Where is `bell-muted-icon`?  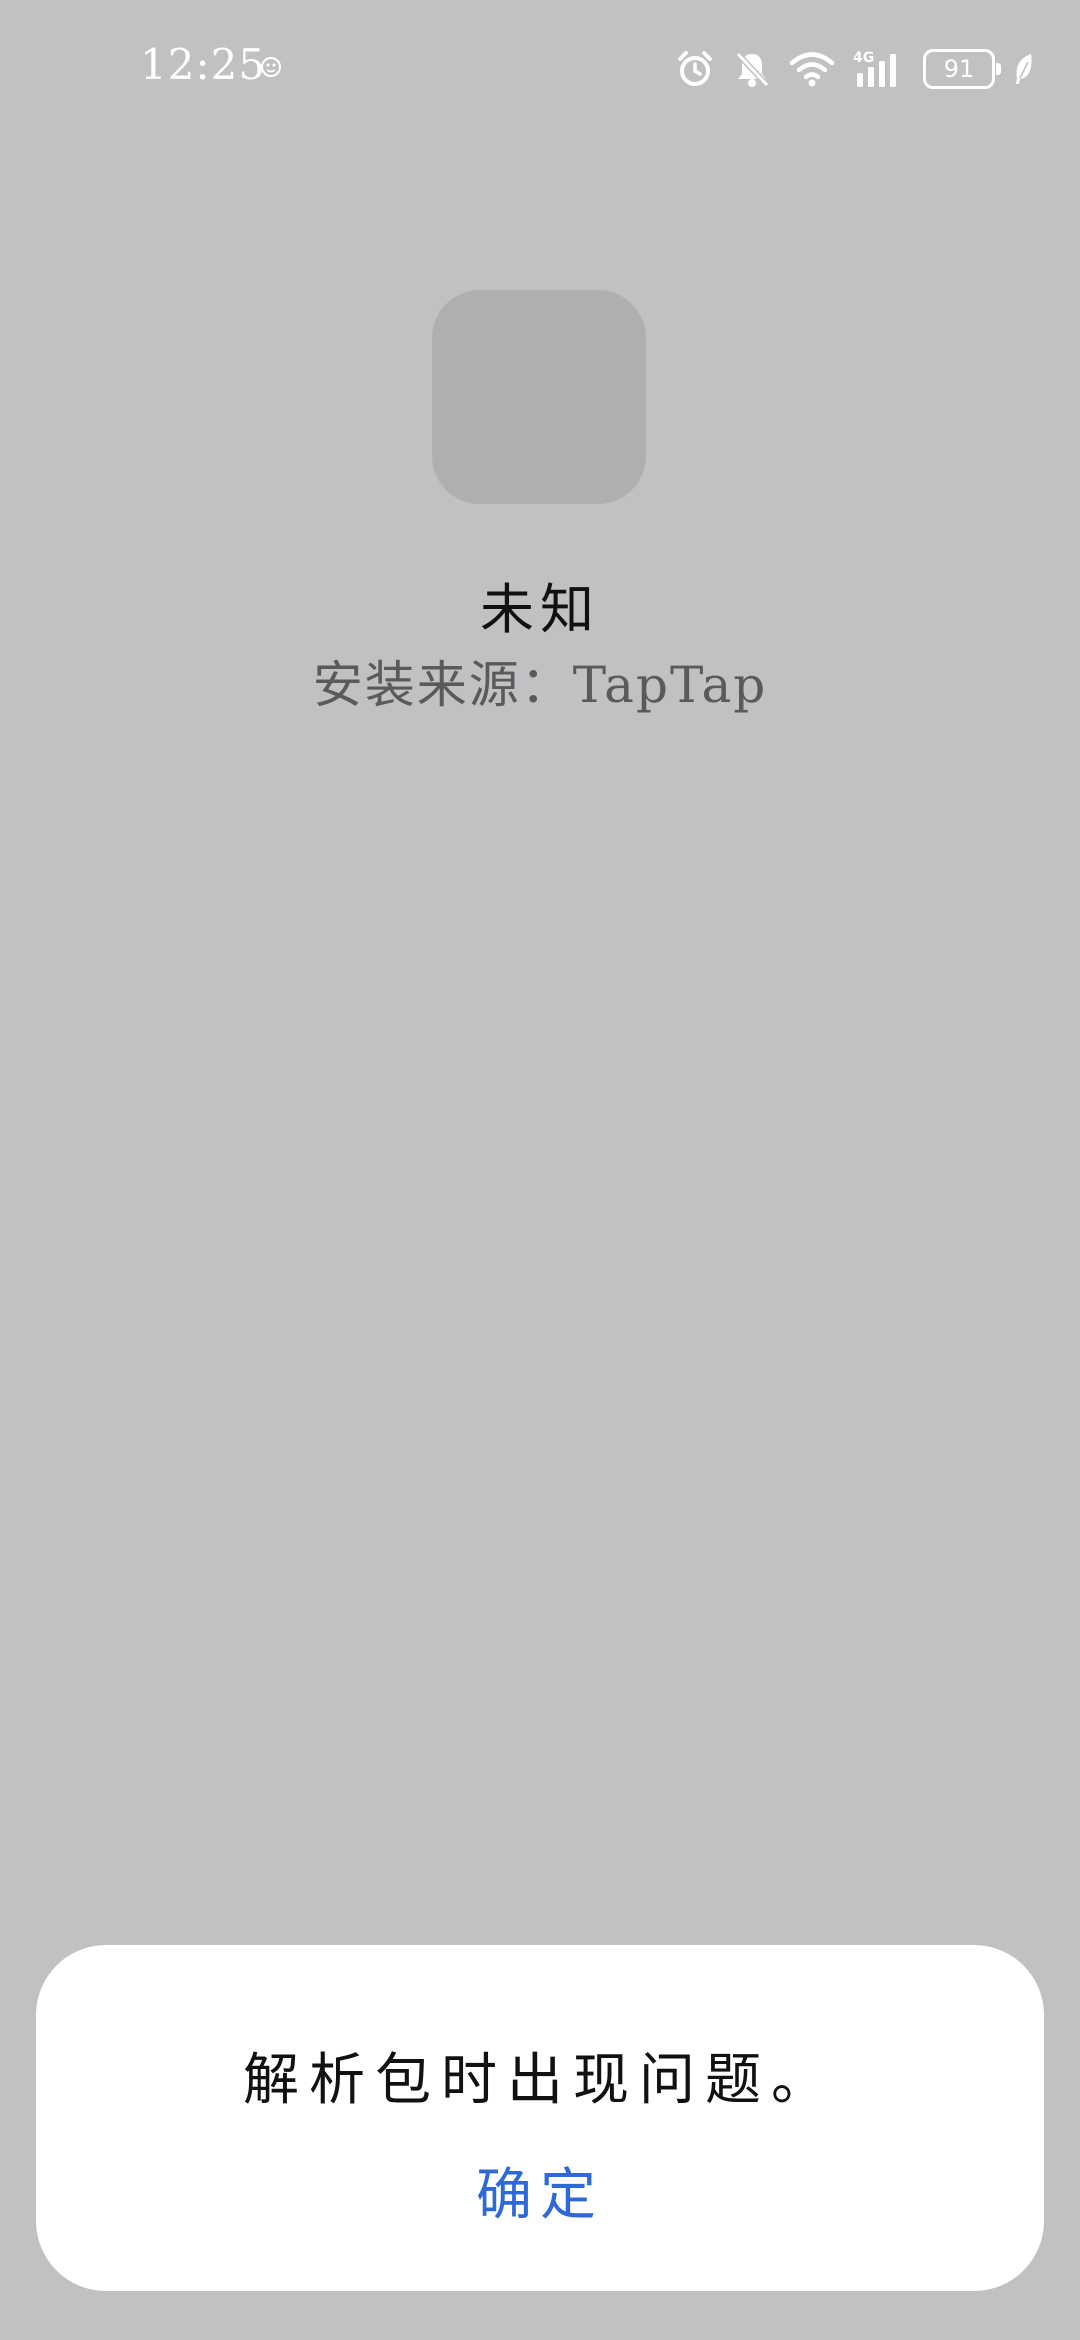
bell-muted-icon is located at coordinates (752, 69).